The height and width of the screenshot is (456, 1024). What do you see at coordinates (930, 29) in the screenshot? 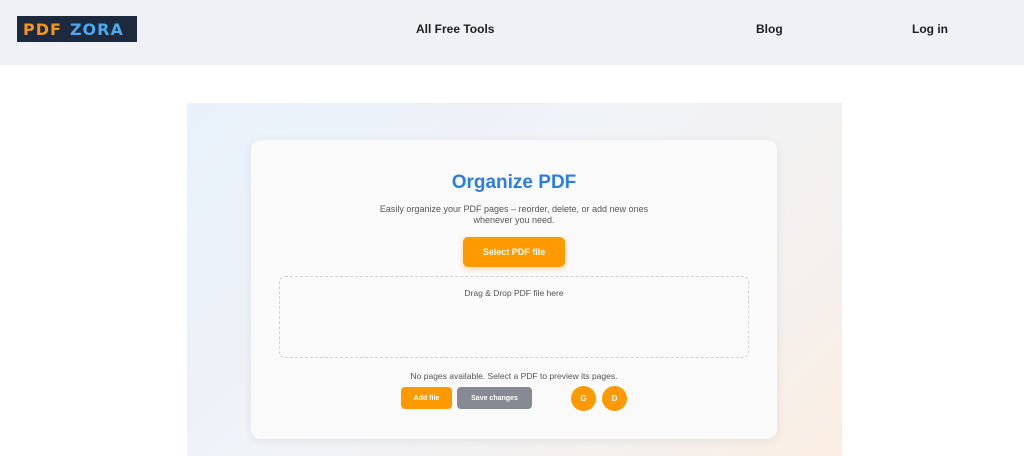
I see `nav-login: Log in` at bounding box center [930, 29].